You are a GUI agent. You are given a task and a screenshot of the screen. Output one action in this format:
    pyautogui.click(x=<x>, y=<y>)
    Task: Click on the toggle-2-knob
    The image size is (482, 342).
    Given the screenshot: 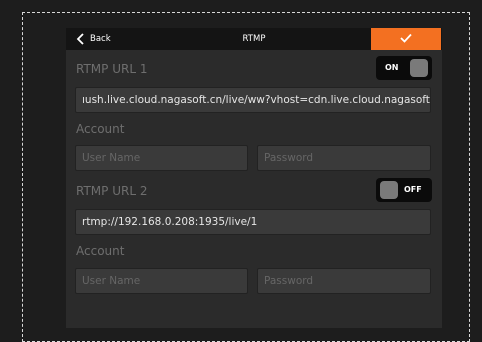 What is the action you would take?
    pyautogui.click(x=389, y=190)
    